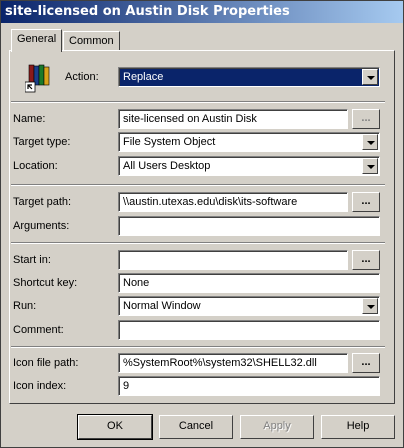 The image size is (404, 448). I want to click on comment-input, so click(249, 330).